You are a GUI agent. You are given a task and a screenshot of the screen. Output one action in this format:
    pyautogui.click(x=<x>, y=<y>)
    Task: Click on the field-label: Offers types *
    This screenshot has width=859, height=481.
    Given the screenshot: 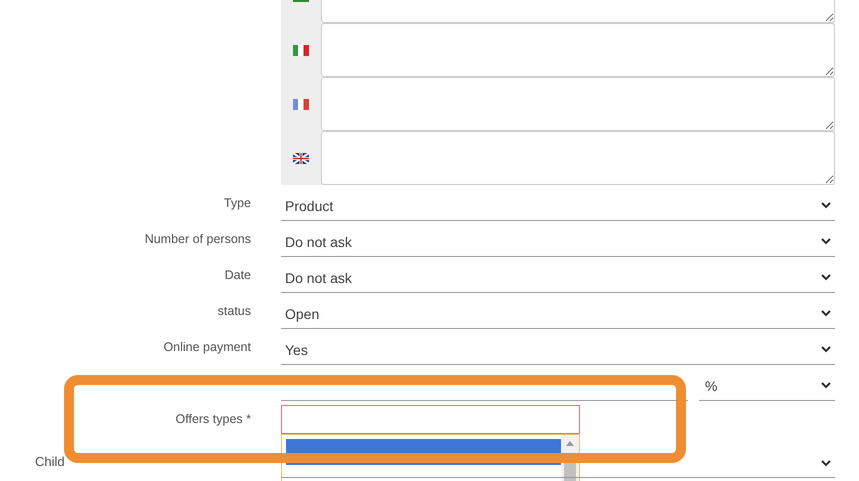 What is the action you would take?
    pyautogui.click(x=212, y=418)
    